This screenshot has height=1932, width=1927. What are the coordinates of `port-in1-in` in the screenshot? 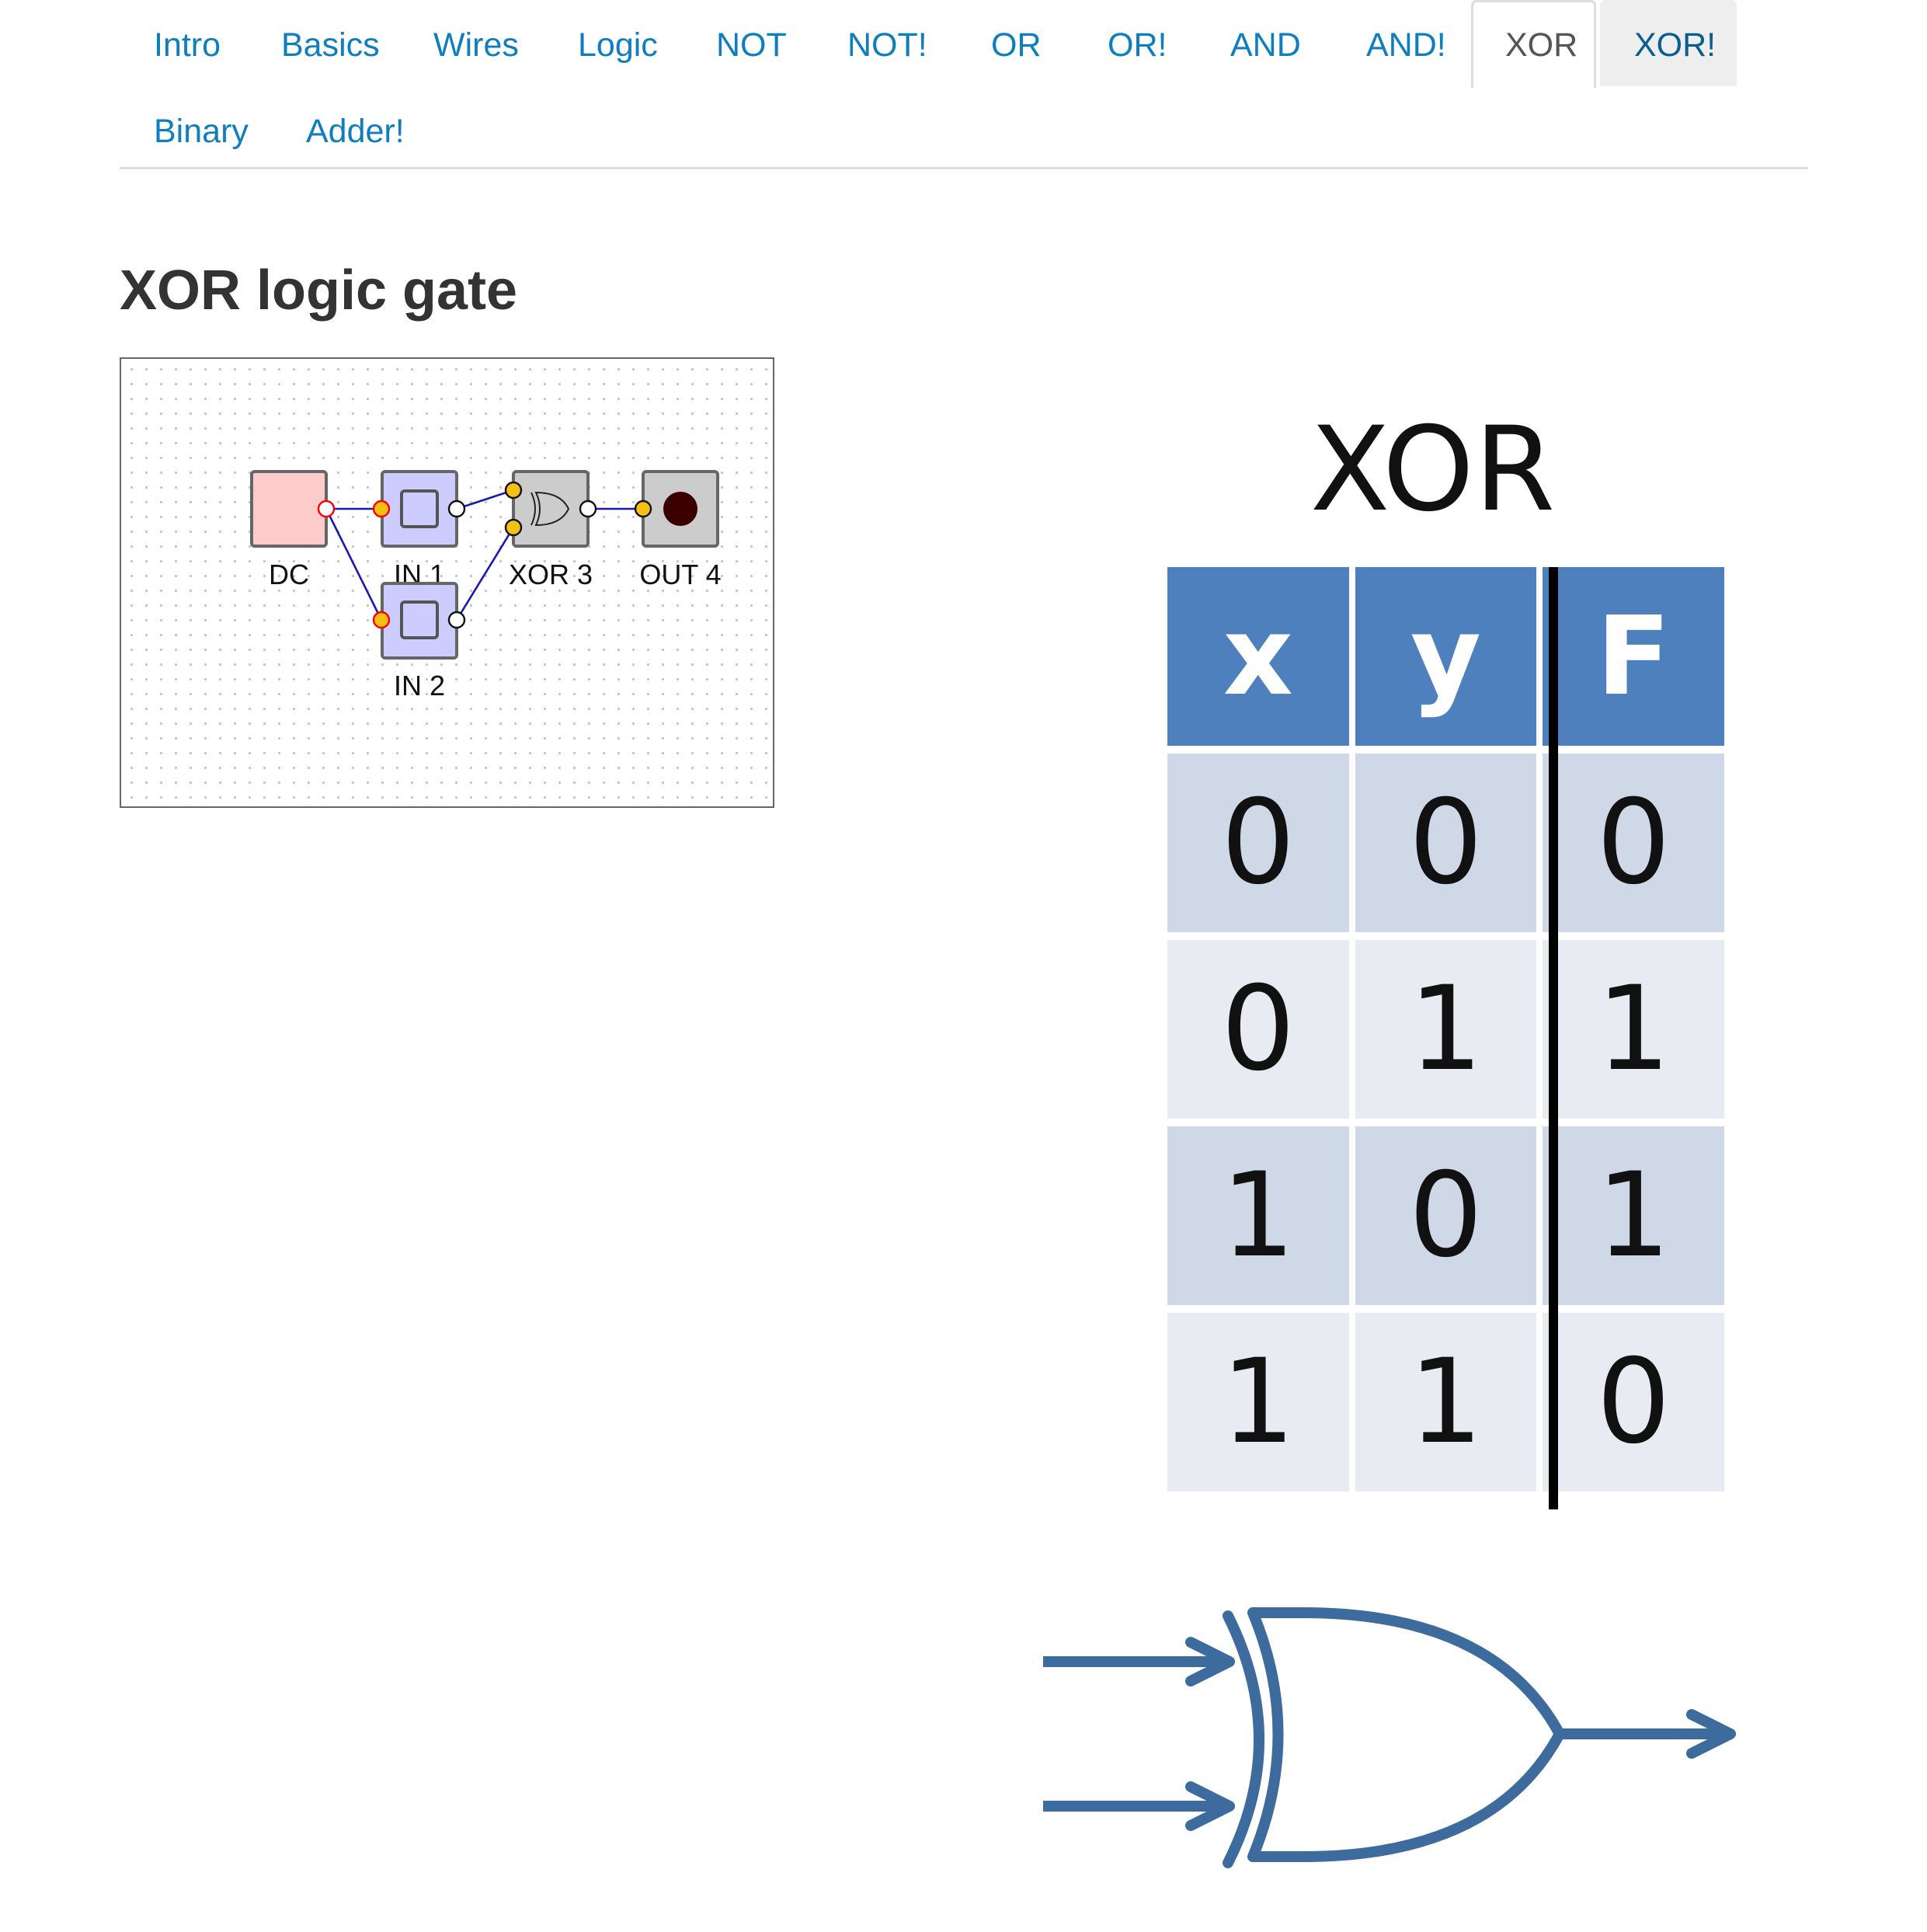 It's located at (381, 509).